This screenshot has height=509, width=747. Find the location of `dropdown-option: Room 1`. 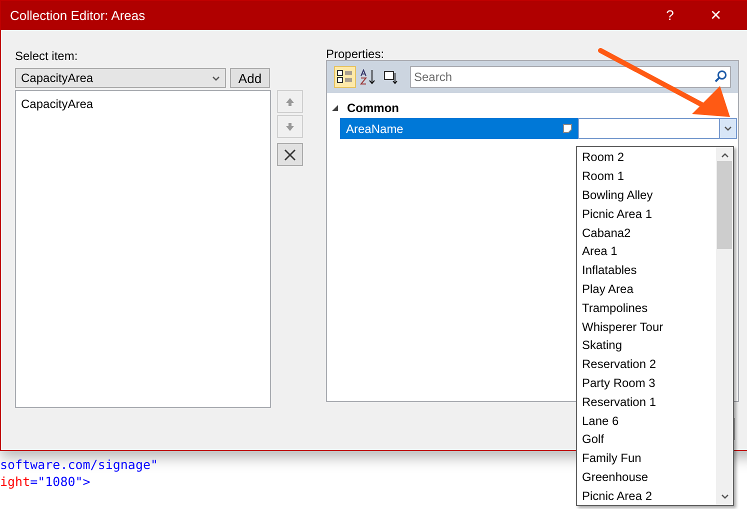

dropdown-option: Room 1 is located at coordinates (646, 176).